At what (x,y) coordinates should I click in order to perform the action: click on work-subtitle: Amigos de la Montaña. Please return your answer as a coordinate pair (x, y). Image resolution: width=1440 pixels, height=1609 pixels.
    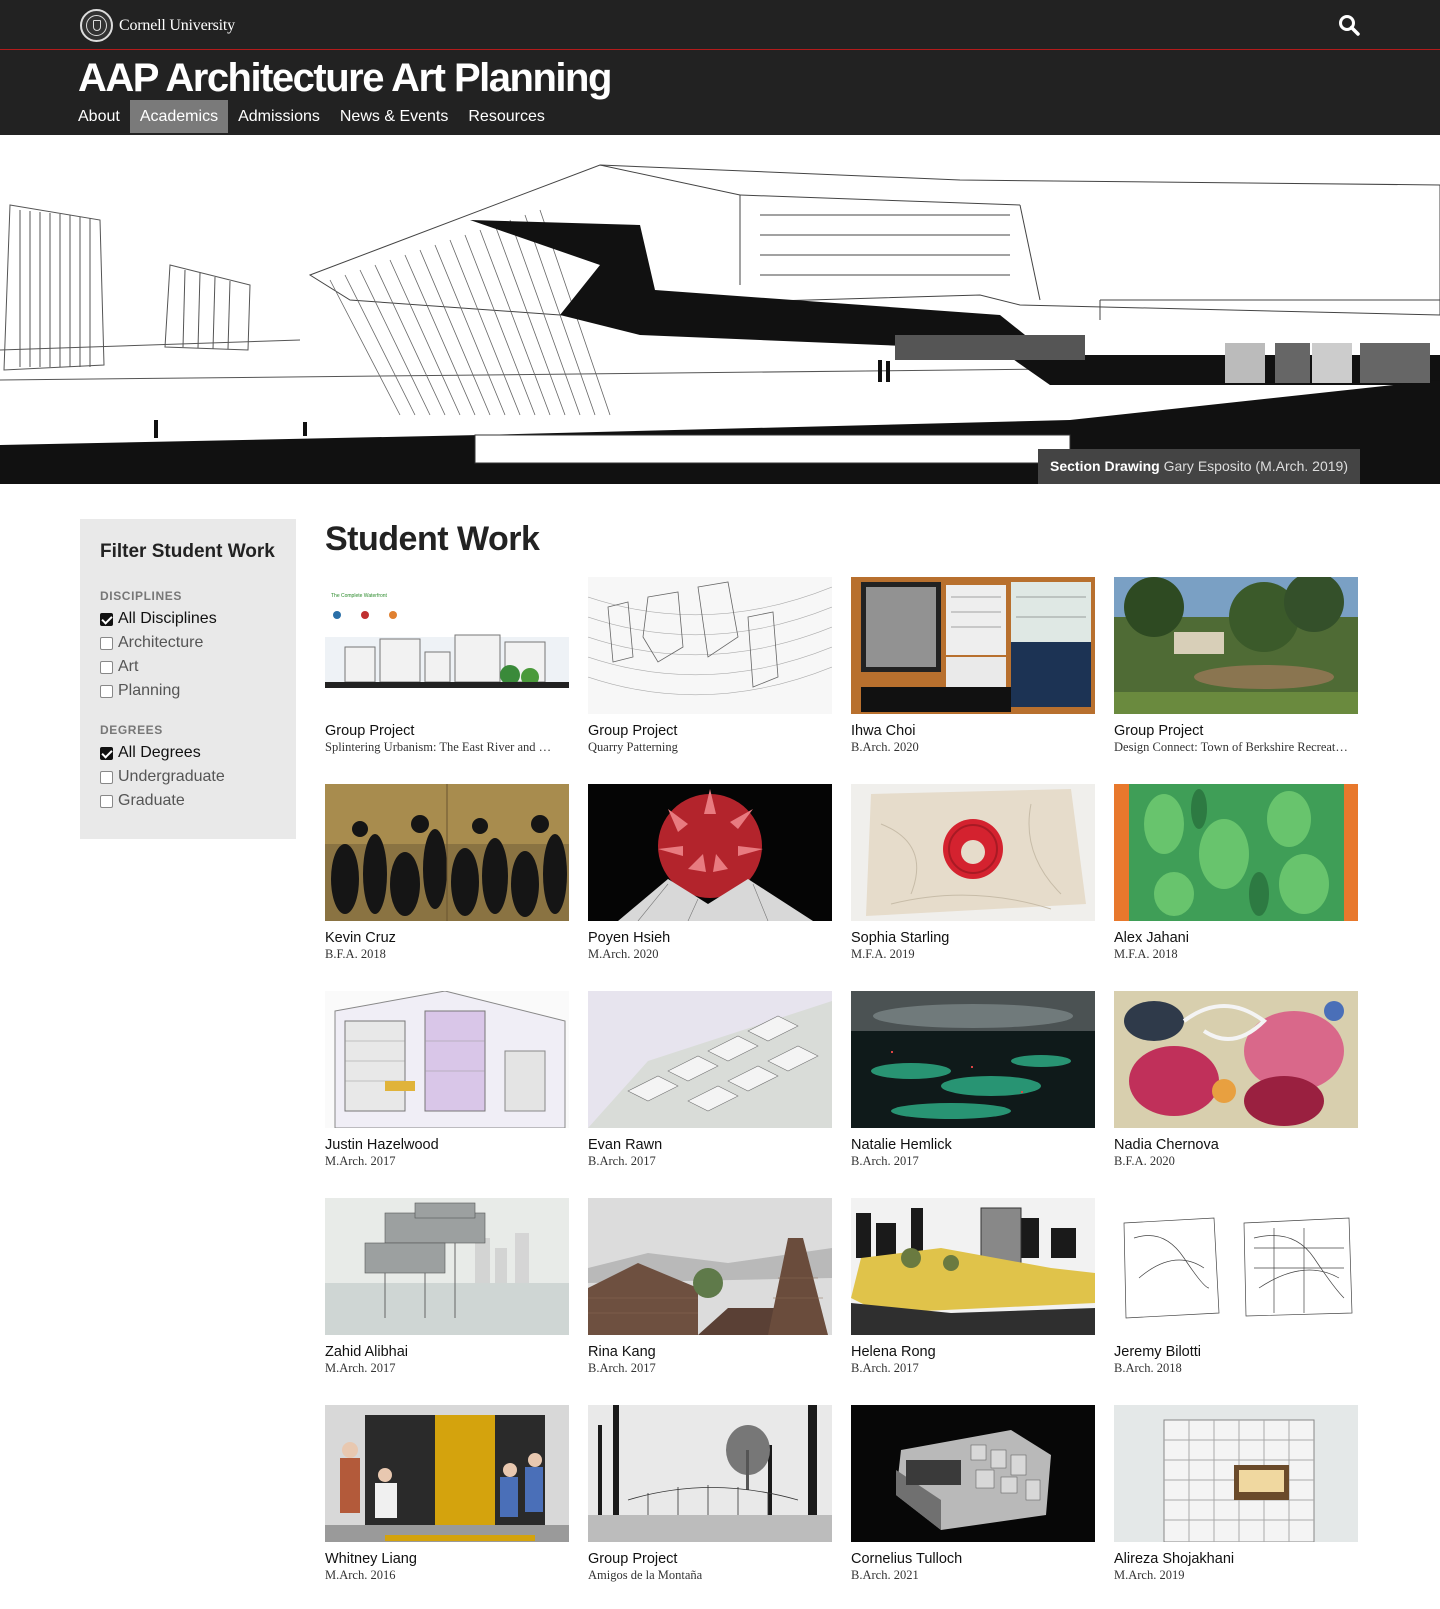
    Looking at the image, I should click on (645, 1575).